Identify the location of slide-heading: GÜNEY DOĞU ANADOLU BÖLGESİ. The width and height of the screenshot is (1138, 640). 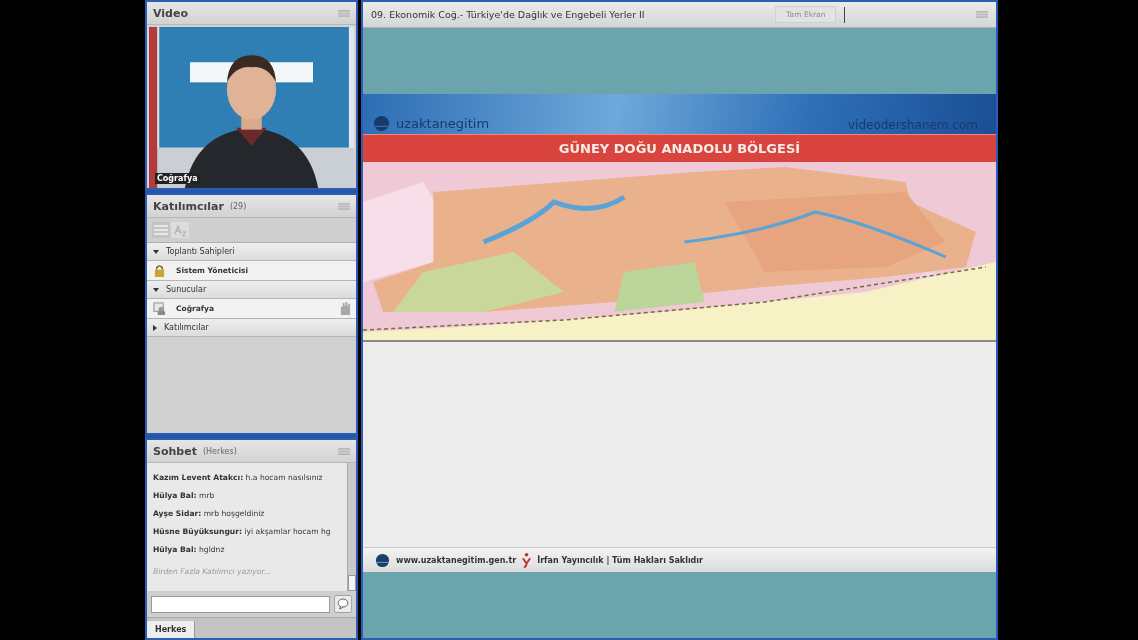
(679, 148).